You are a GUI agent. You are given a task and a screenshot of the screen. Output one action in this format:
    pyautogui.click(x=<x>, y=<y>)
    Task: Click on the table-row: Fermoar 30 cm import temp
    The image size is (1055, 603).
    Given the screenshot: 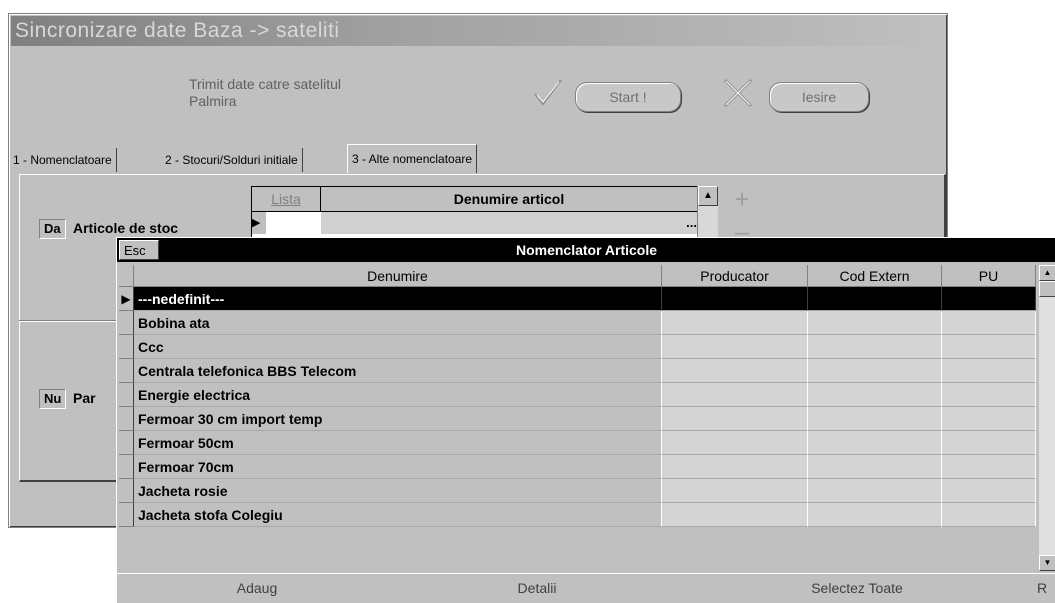 What is the action you would take?
    pyautogui.click(x=579, y=419)
    